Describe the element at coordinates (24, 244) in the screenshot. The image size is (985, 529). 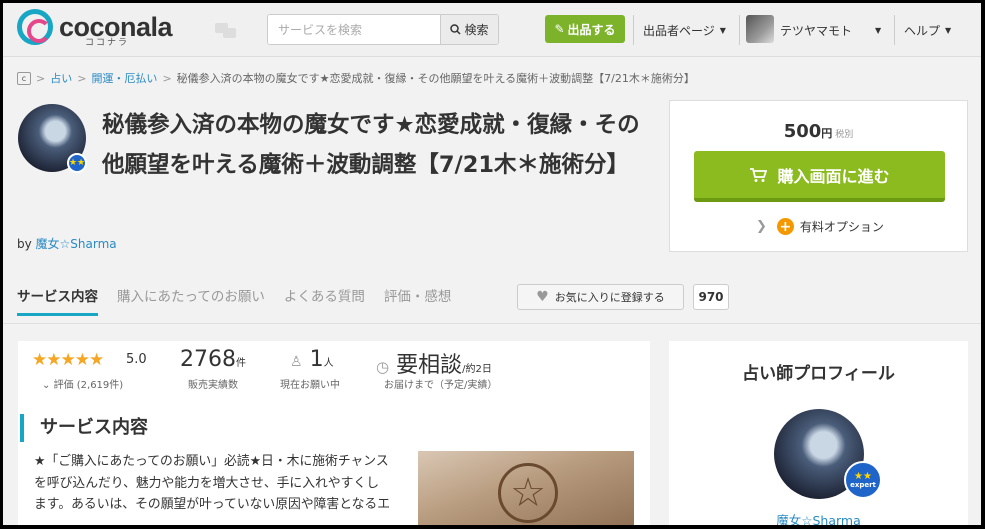
I see `by-label: by` at that location.